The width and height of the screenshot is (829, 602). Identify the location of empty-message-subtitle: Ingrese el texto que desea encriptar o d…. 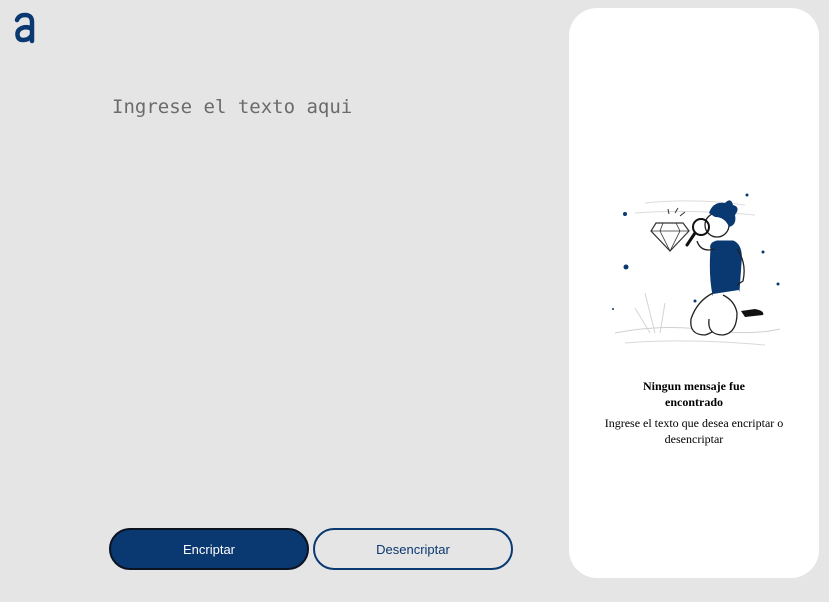
(694, 431).